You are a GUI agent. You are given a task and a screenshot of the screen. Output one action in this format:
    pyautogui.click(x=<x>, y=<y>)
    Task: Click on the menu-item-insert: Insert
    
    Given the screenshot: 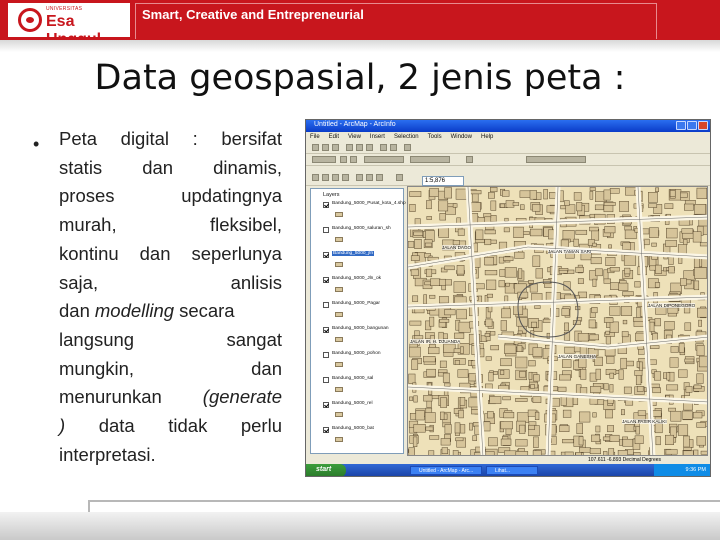 What is the action you would take?
    pyautogui.click(x=377, y=137)
    